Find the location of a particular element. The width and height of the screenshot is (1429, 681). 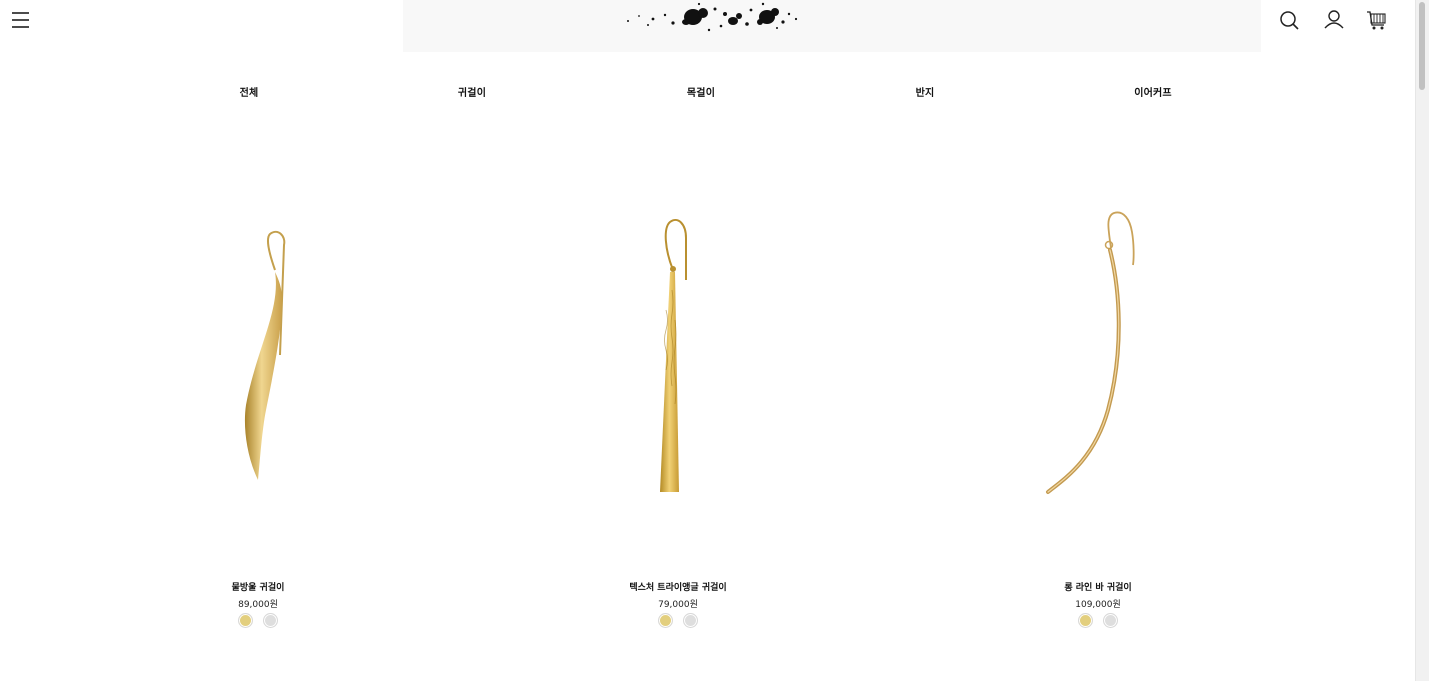

product-name: 물방울 귀걸이 is located at coordinates (258, 586).